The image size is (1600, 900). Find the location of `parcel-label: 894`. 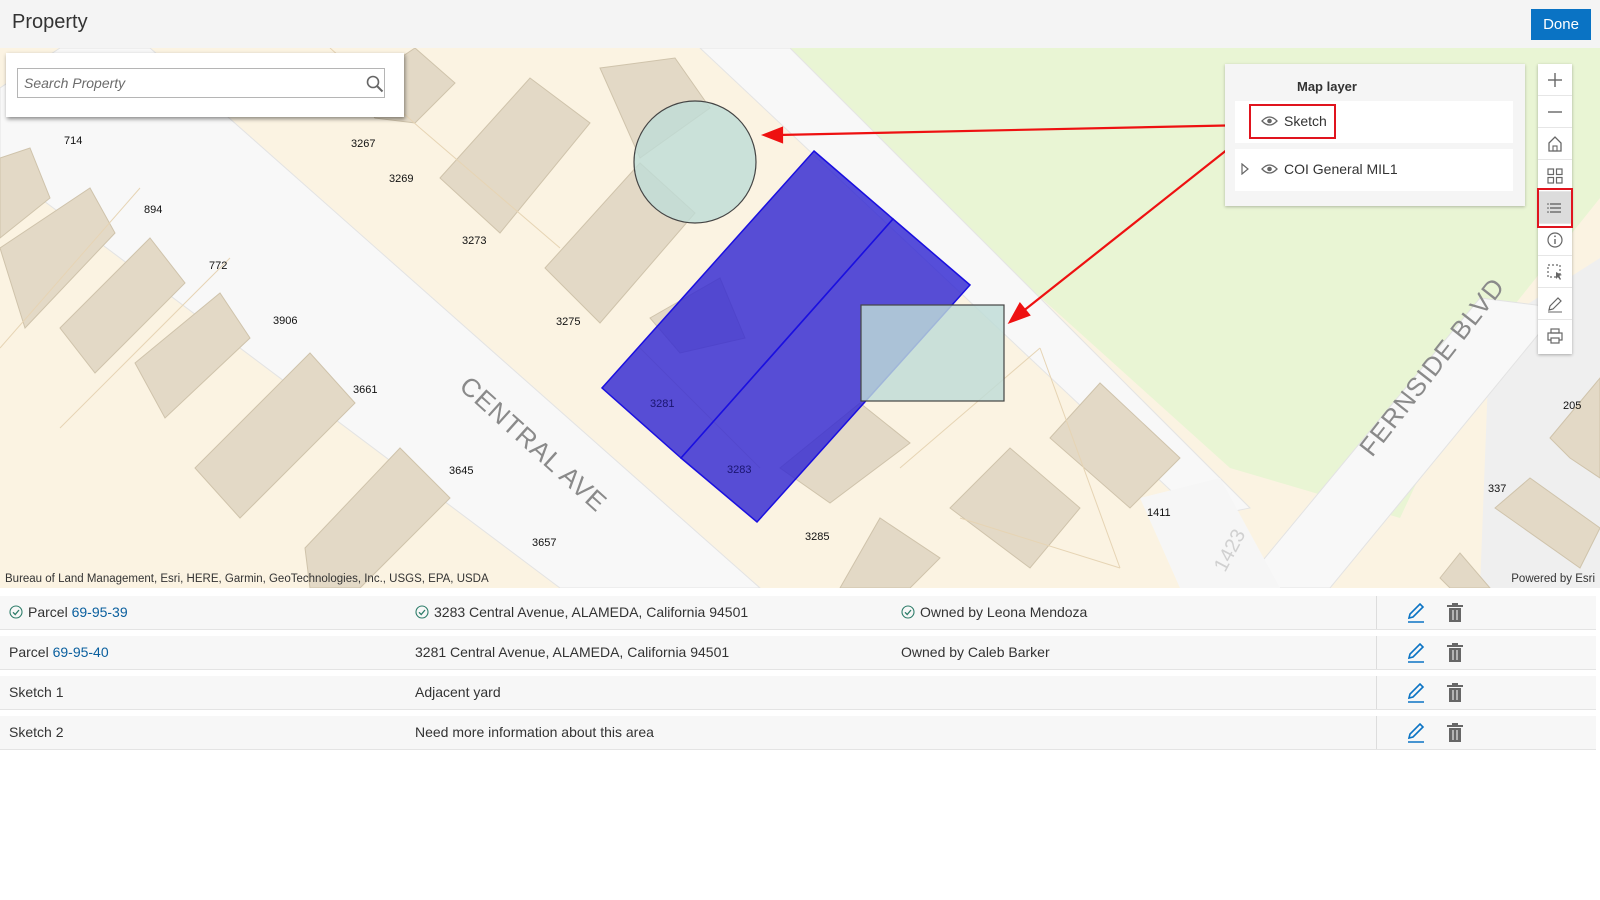

parcel-label: 894 is located at coordinates (153, 210).